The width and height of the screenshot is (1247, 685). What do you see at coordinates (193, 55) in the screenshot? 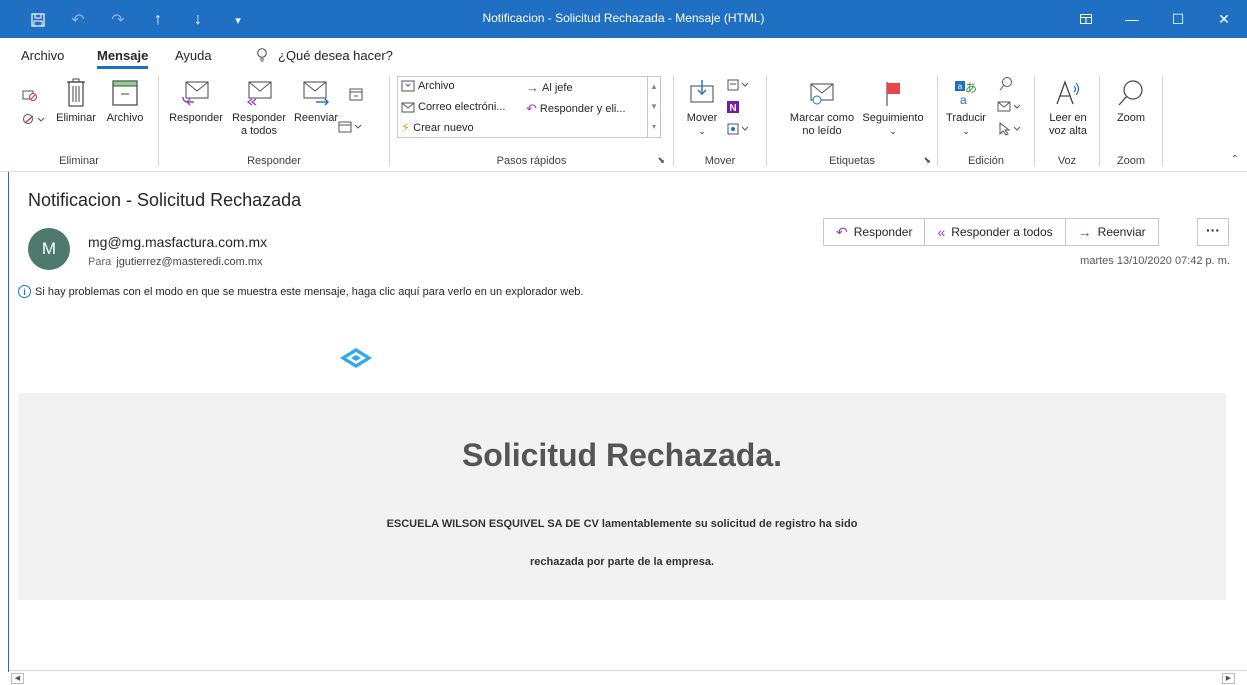
I see `tab-ayuda: Ayuda` at bounding box center [193, 55].